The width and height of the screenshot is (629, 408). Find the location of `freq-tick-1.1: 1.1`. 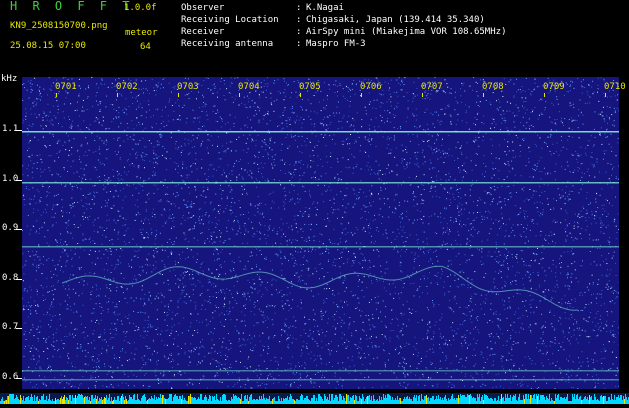

freq-tick-1.1: 1.1 is located at coordinates (10, 129).